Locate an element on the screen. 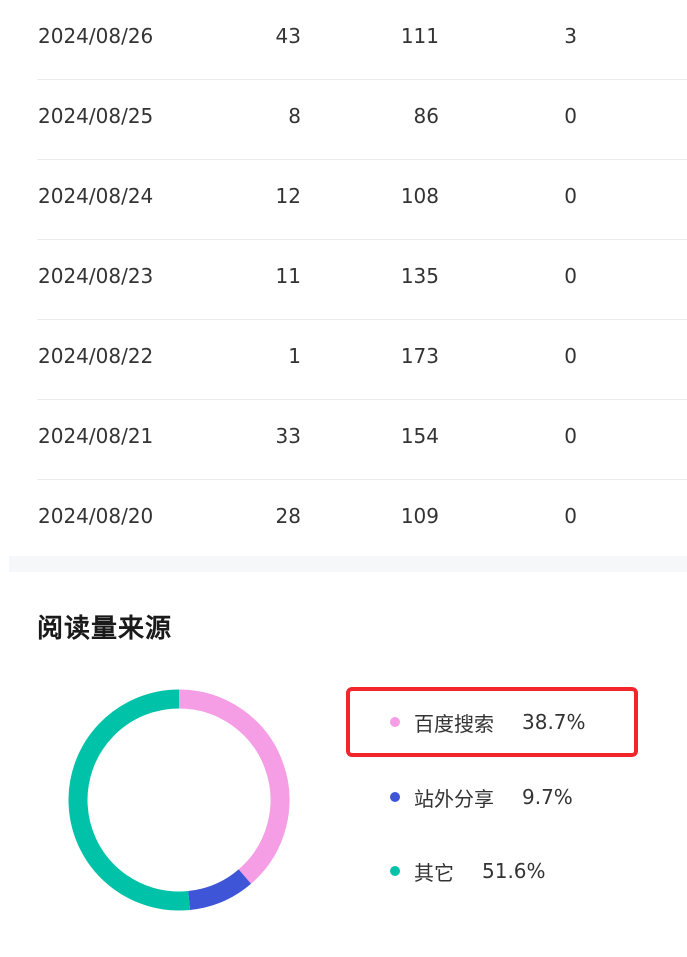 This screenshot has height=957, width=687. table-row: 2024/08/23 11 135 0 is located at coordinates (362, 280).